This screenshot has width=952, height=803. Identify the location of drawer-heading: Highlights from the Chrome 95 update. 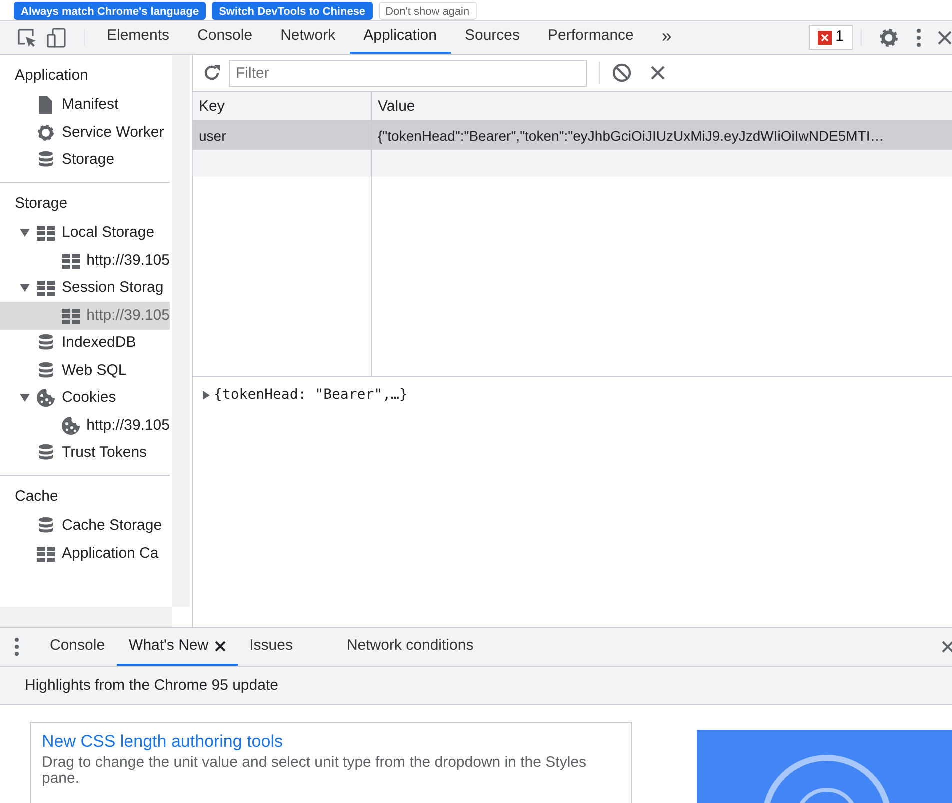
(476, 686).